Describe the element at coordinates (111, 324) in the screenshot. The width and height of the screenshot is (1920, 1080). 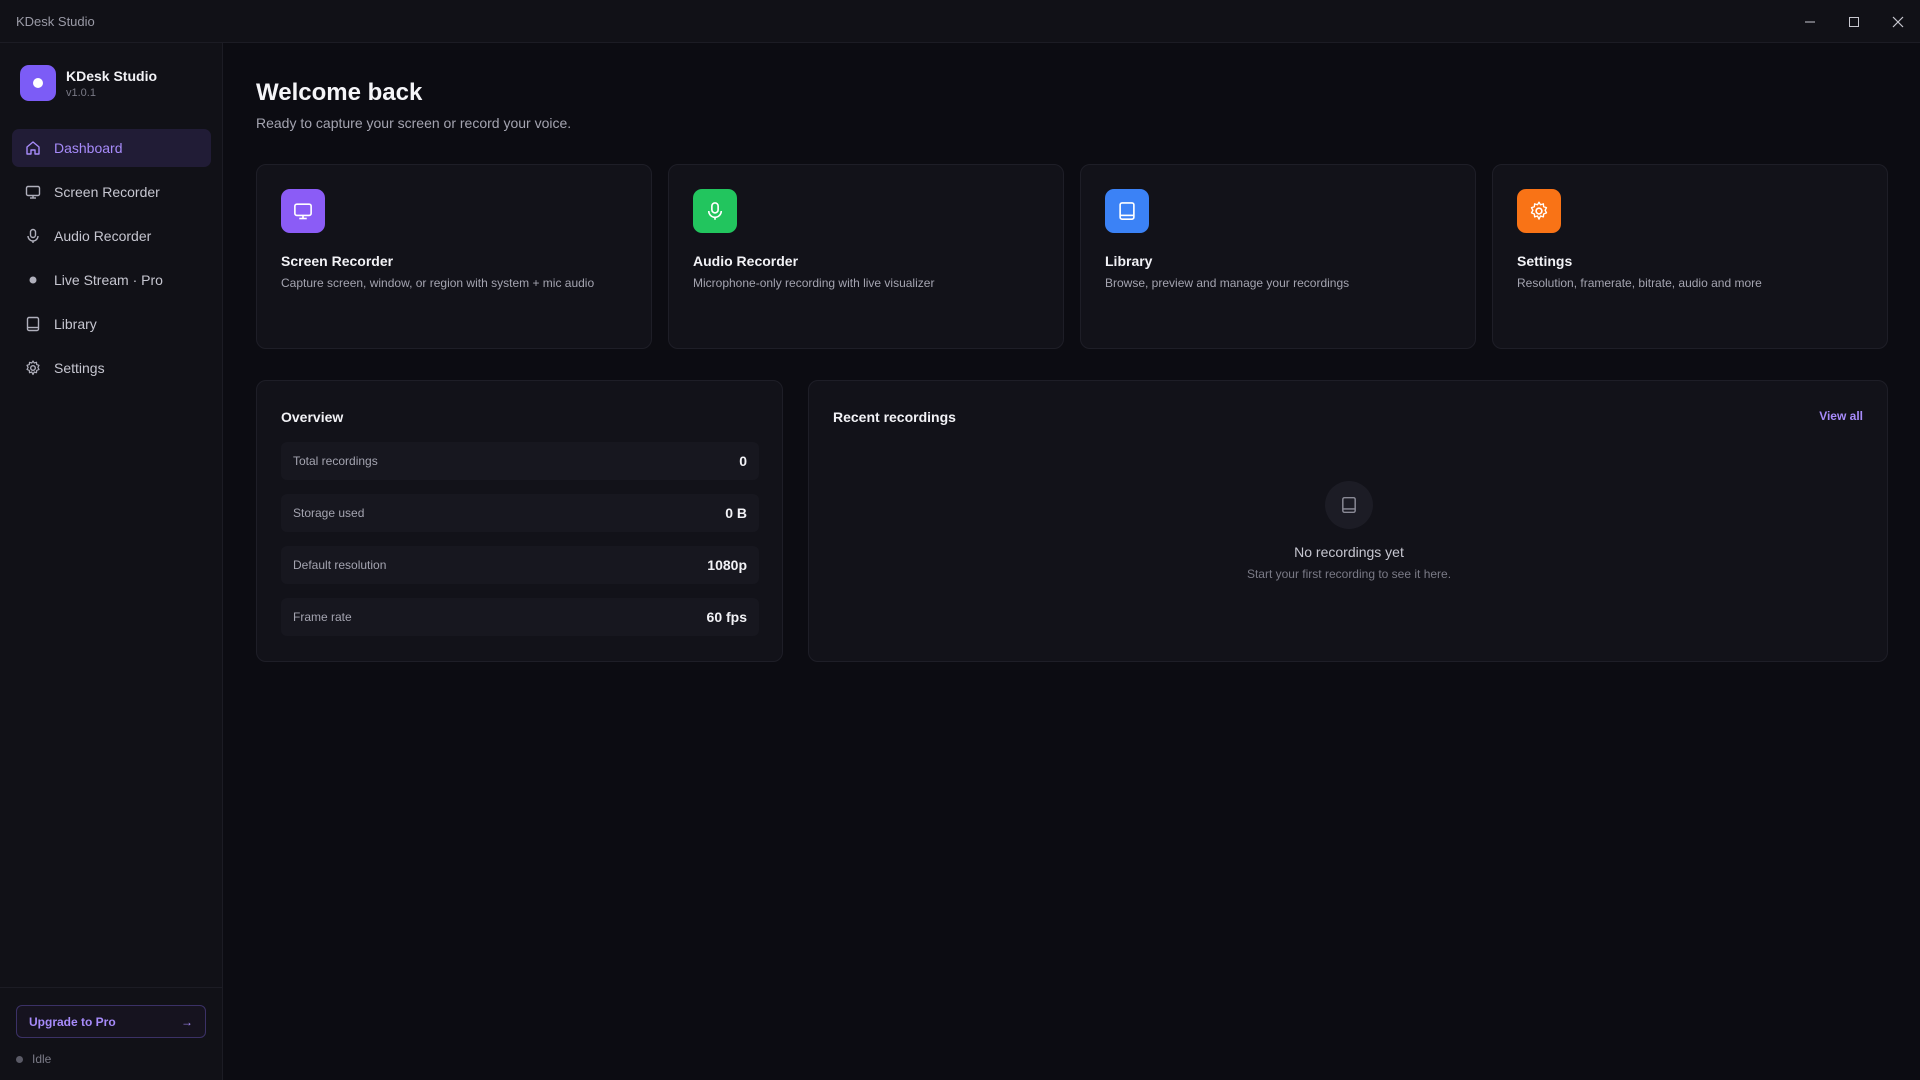
I see `sidebar-item-library: Library` at that location.